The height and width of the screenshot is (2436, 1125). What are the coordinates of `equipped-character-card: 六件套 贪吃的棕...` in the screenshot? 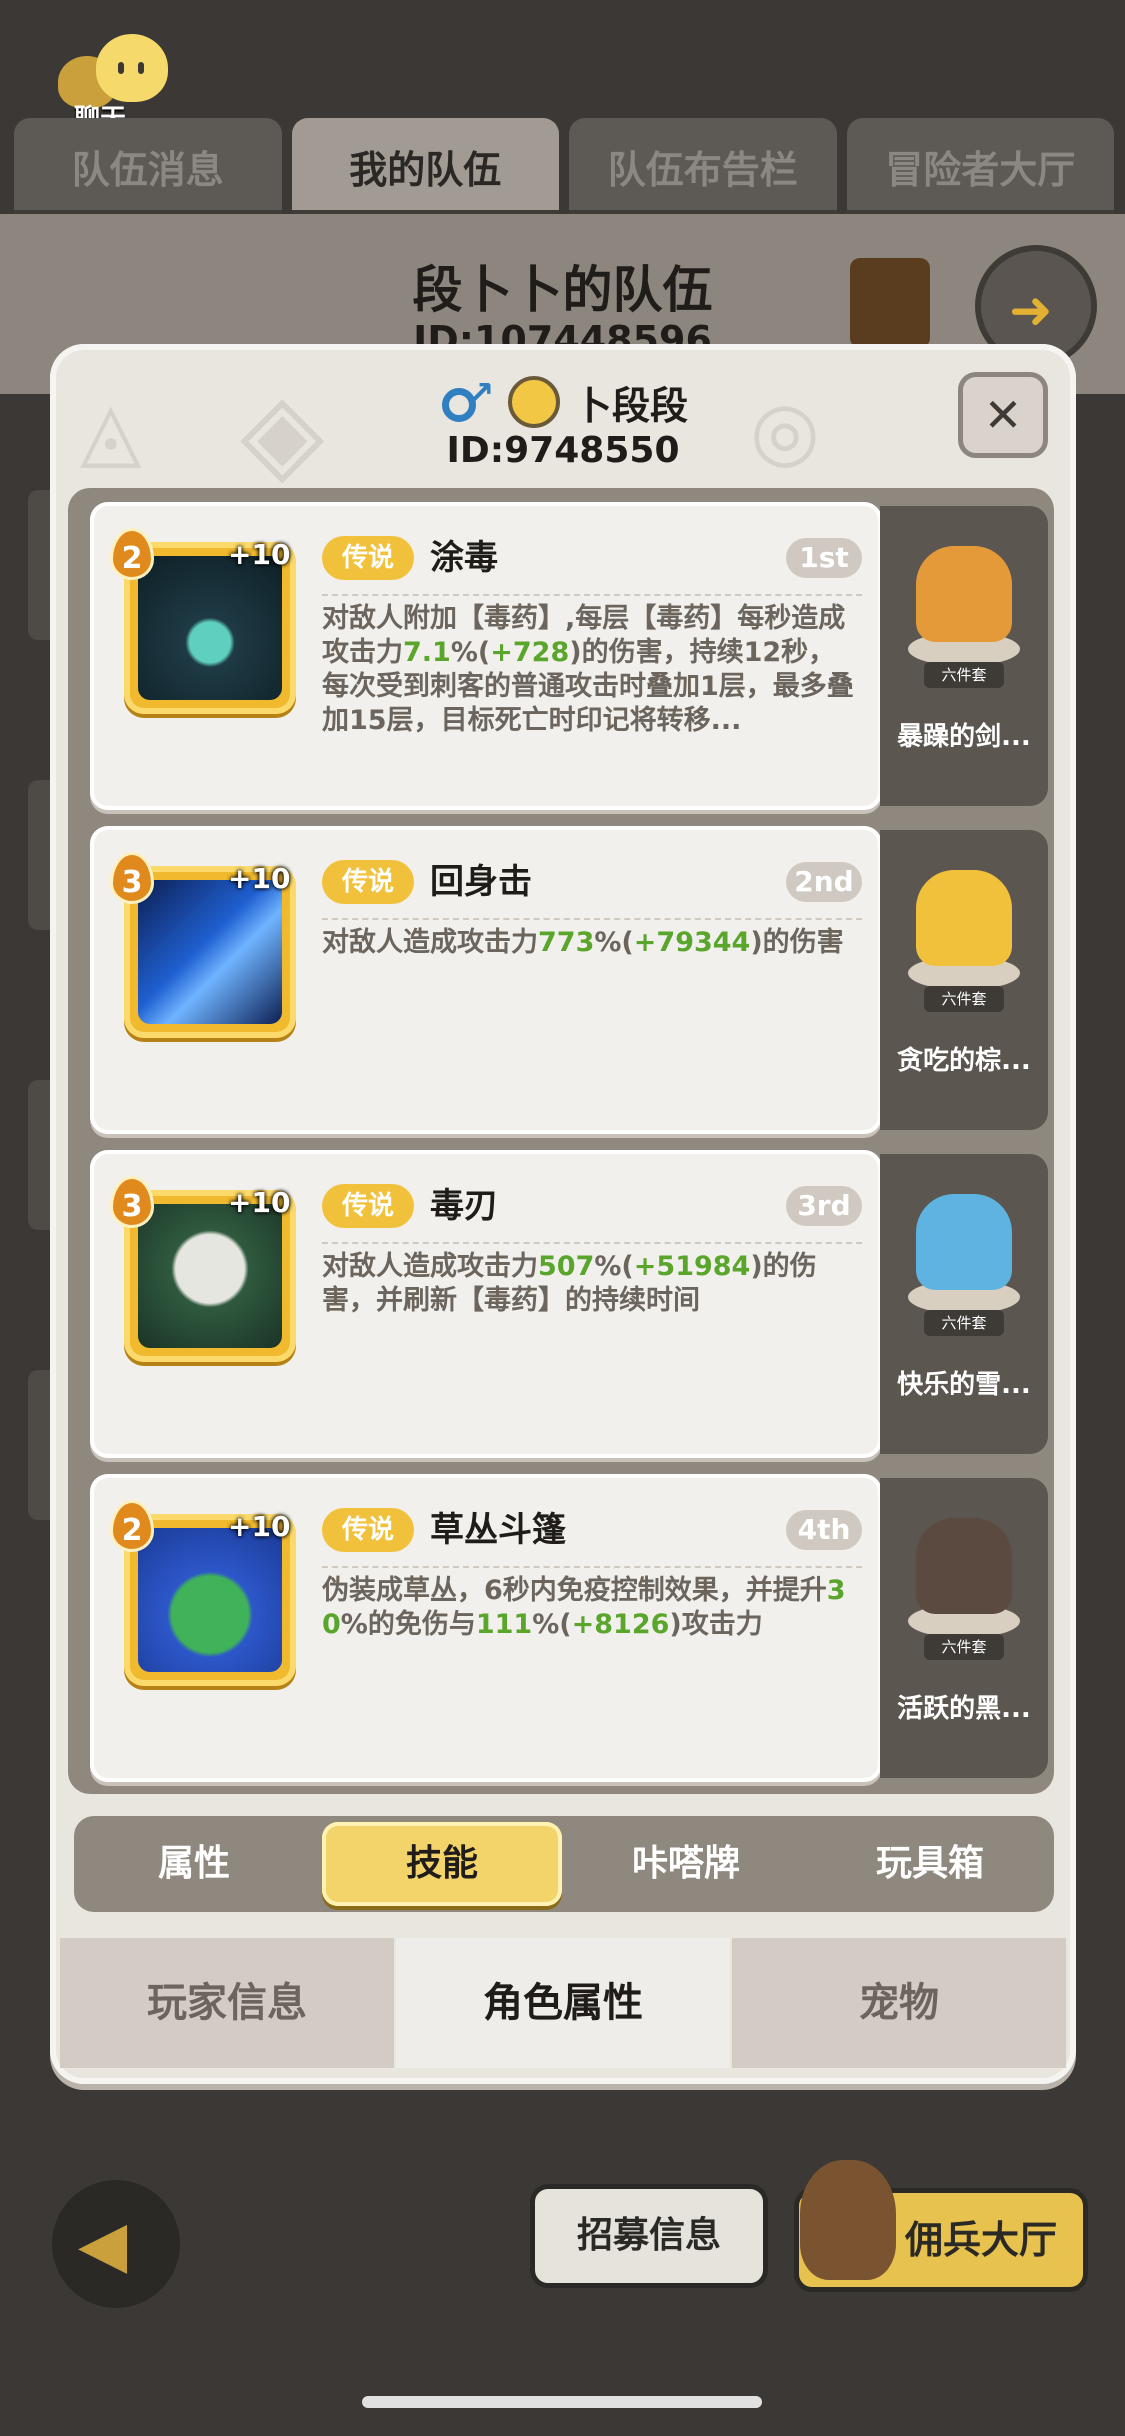 It's located at (964, 980).